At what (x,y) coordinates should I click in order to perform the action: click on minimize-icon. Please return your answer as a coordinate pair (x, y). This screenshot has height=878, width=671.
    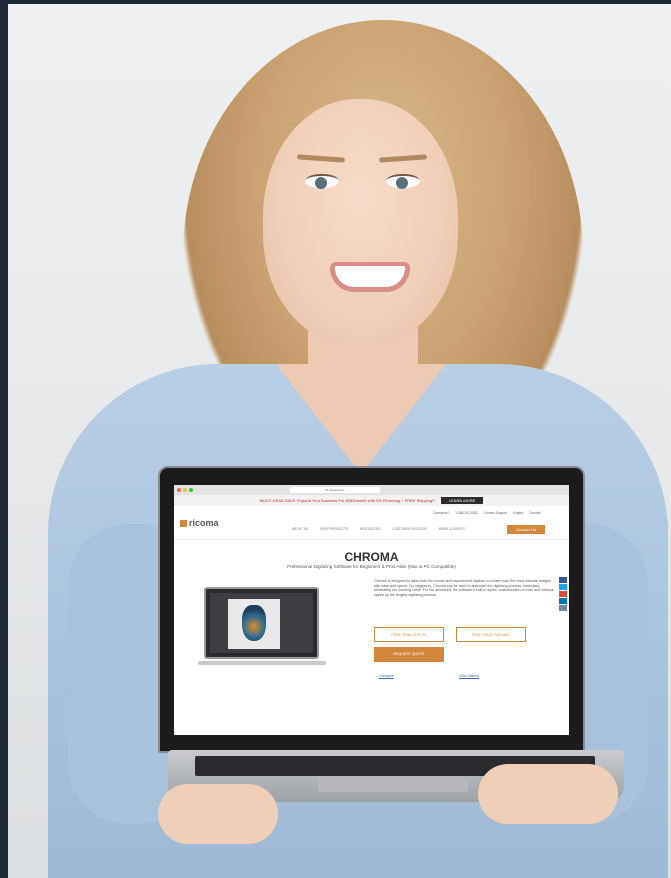
    Looking at the image, I should click on (185, 490).